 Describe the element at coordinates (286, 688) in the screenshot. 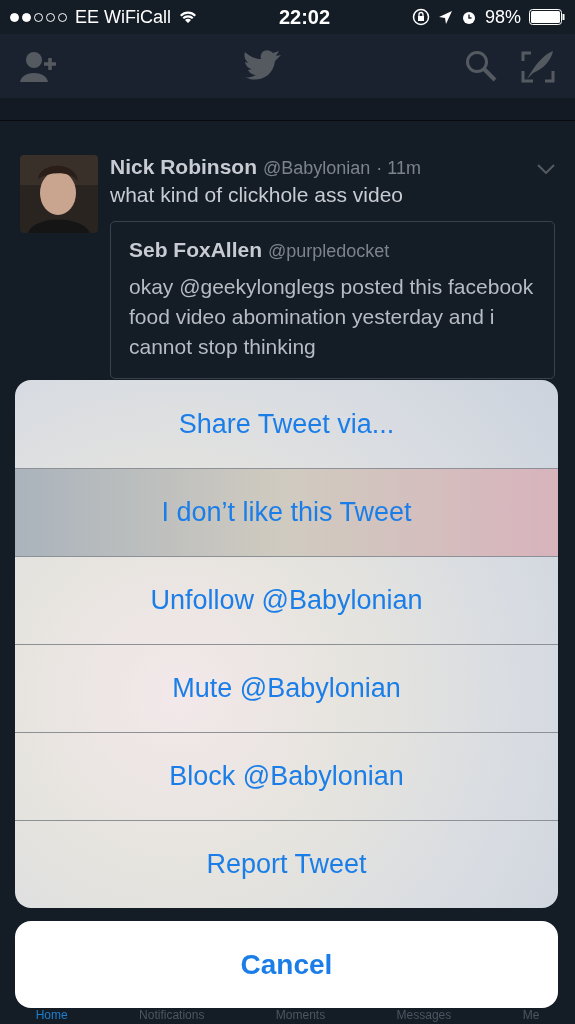

I see `action-sheet-item: Mute @Babylonian` at that location.